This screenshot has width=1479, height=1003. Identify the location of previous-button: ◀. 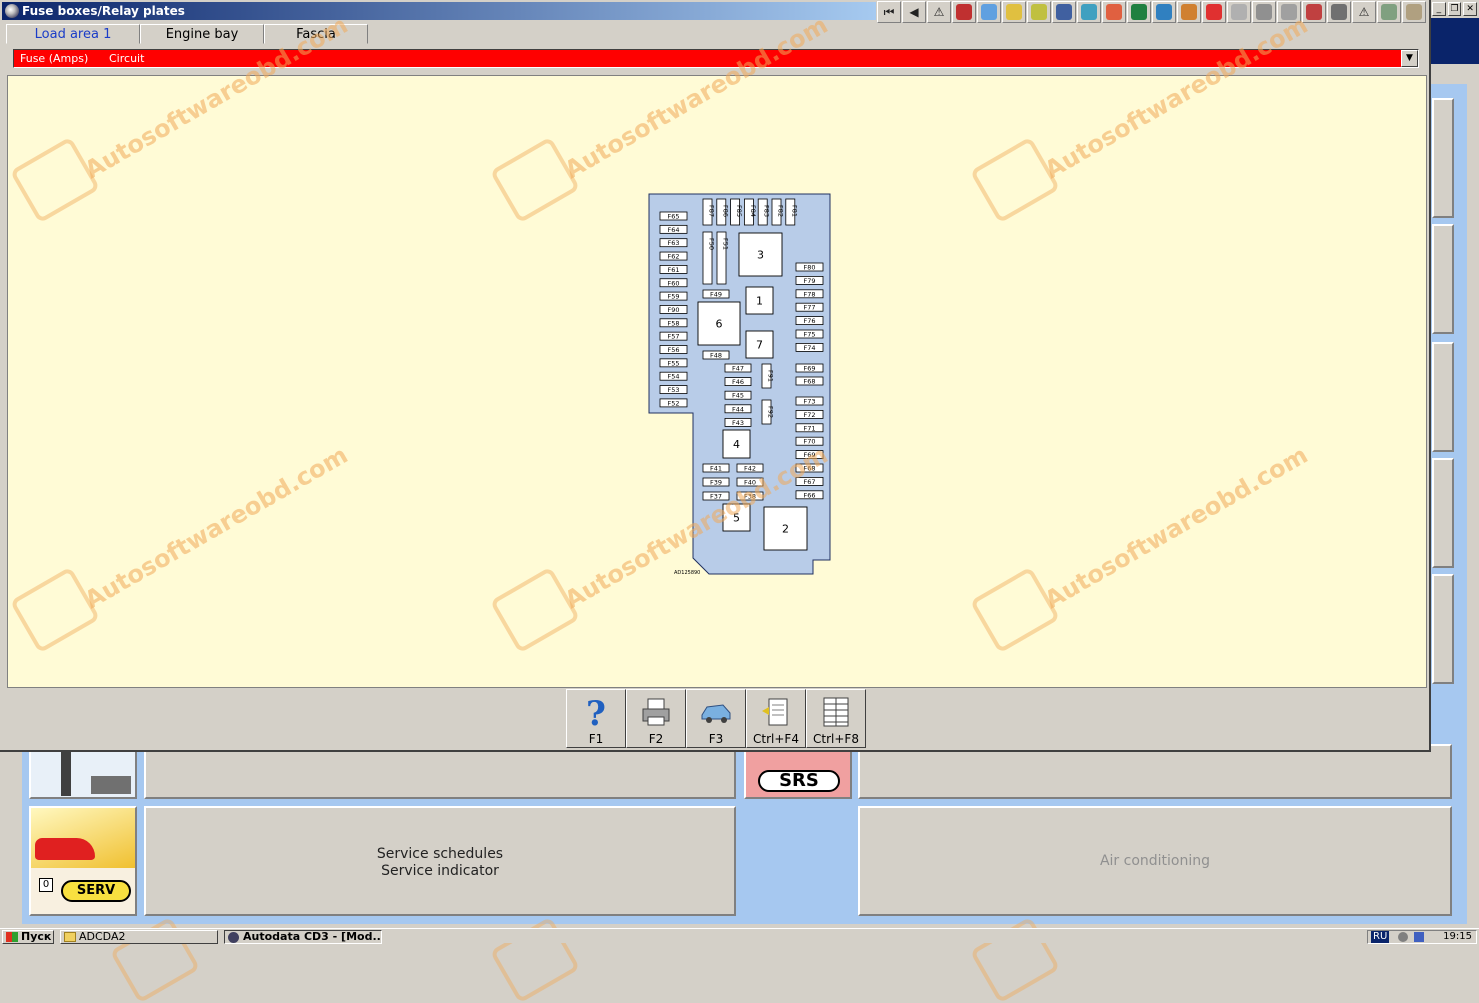
(914, 12).